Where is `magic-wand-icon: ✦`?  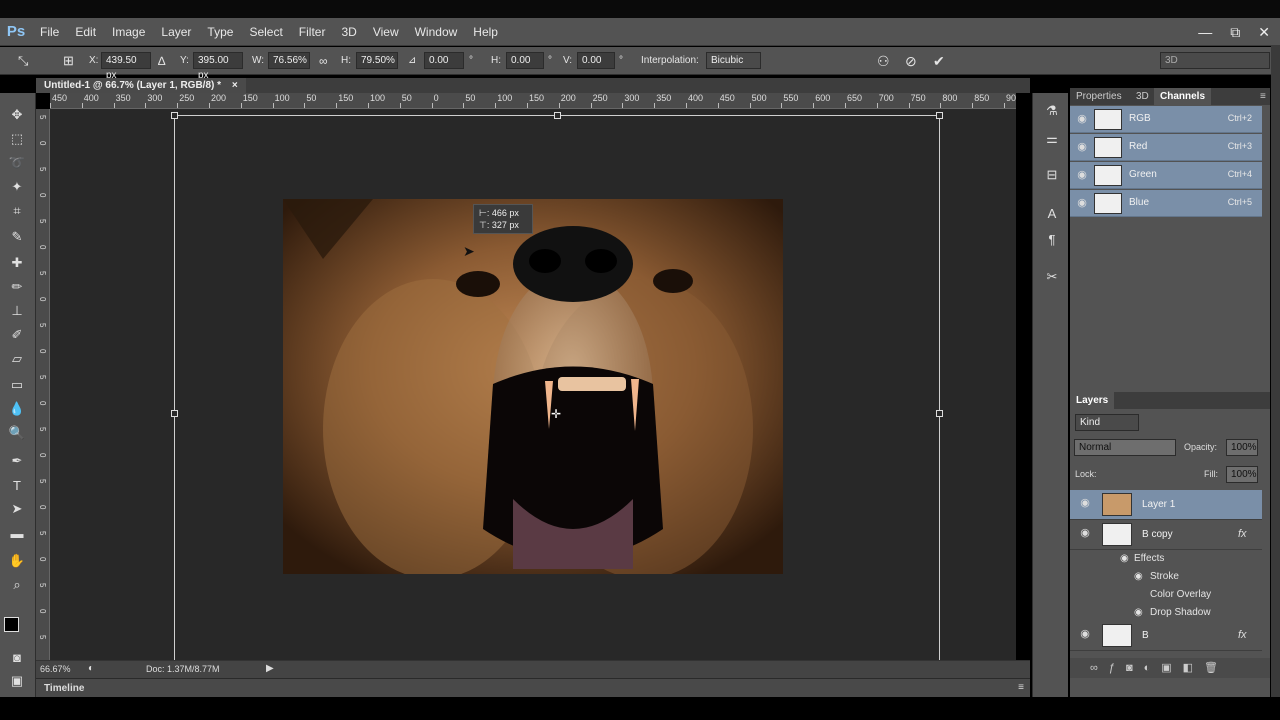 magic-wand-icon: ✦ is located at coordinates (17, 187).